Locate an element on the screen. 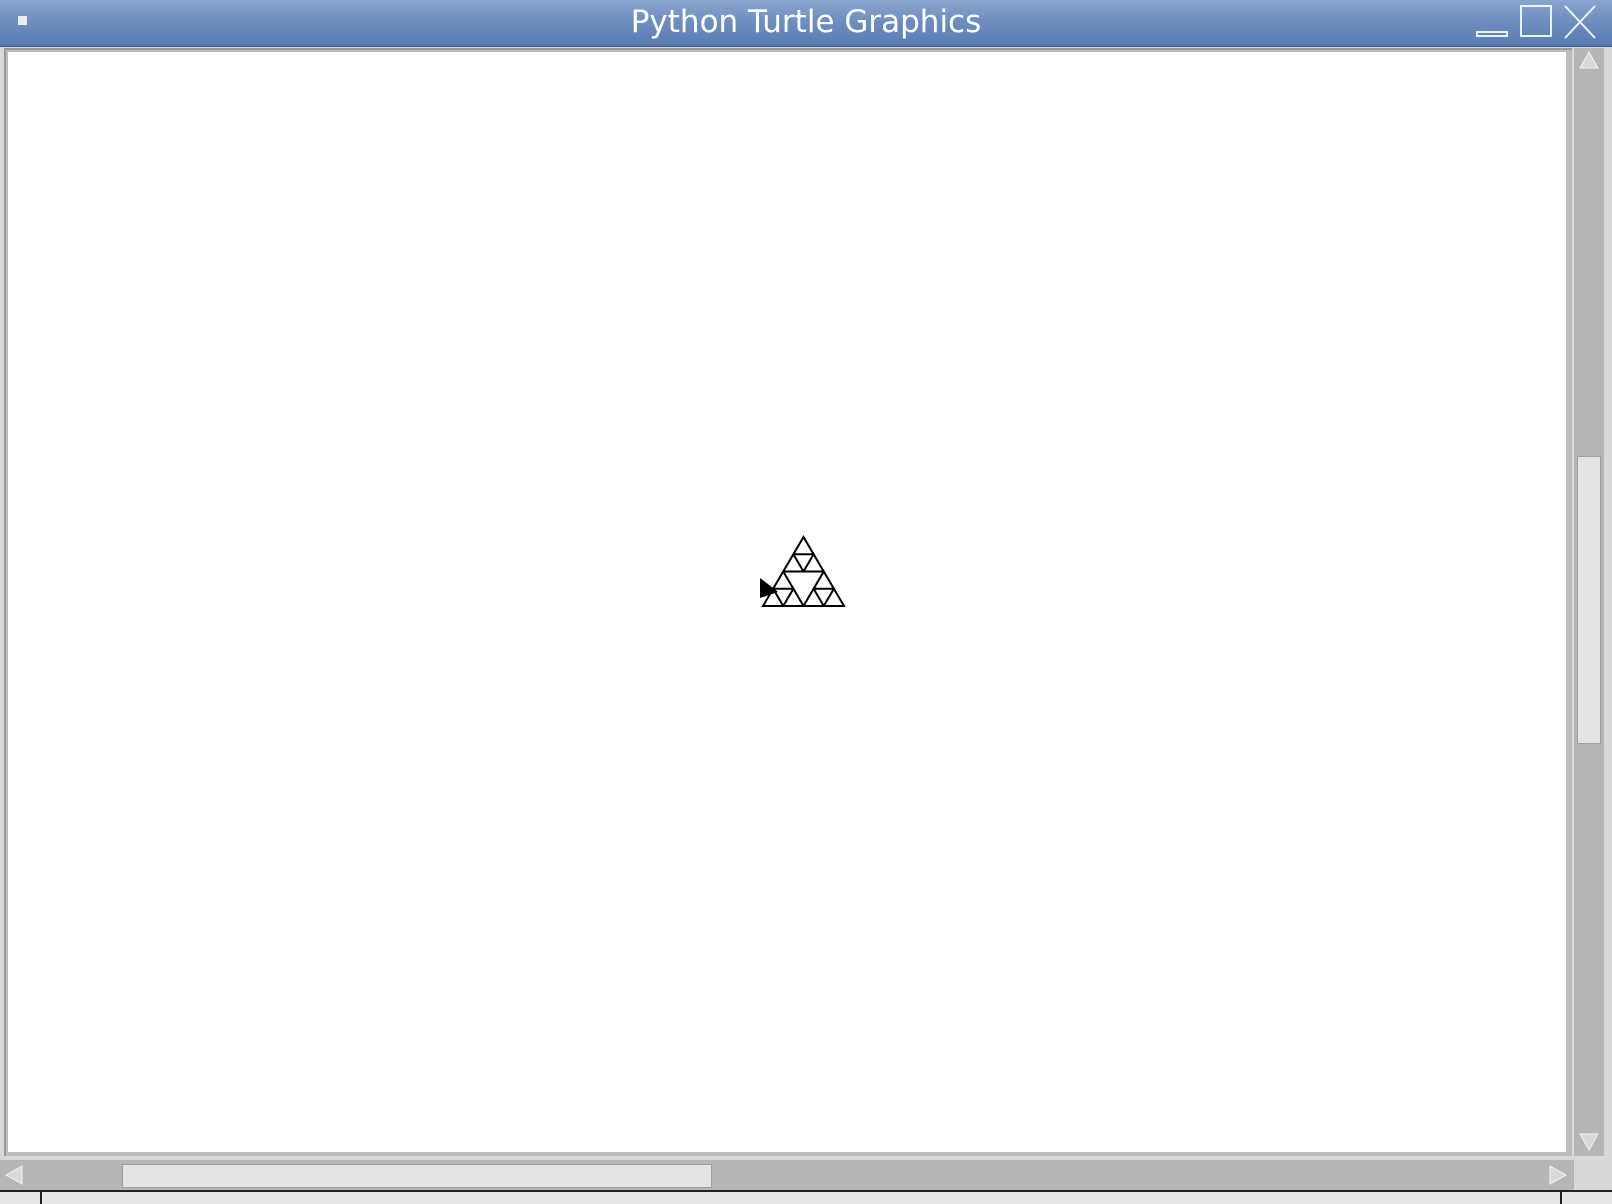  horizontal-scrollbar is located at coordinates (787, 1175).